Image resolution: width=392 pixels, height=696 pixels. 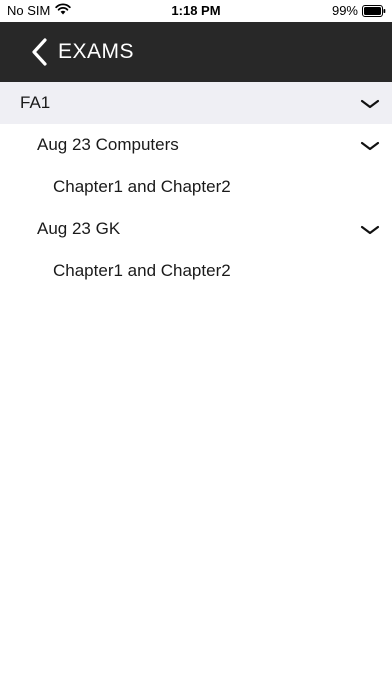 I want to click on page-title: EXAMS, so click(x=96, y=51).